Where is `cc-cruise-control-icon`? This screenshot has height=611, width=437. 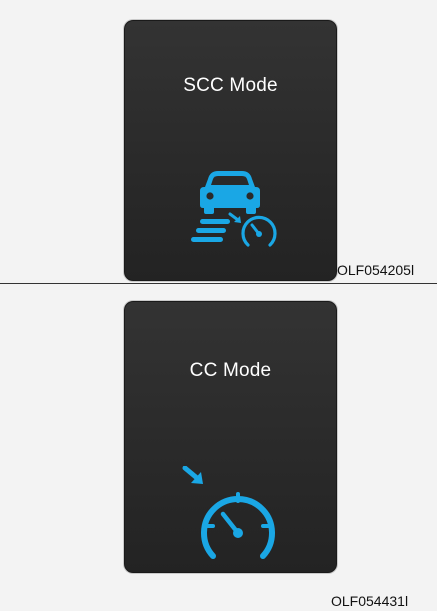
cc-cruise-control-icon is located at coordinates (228, 512).